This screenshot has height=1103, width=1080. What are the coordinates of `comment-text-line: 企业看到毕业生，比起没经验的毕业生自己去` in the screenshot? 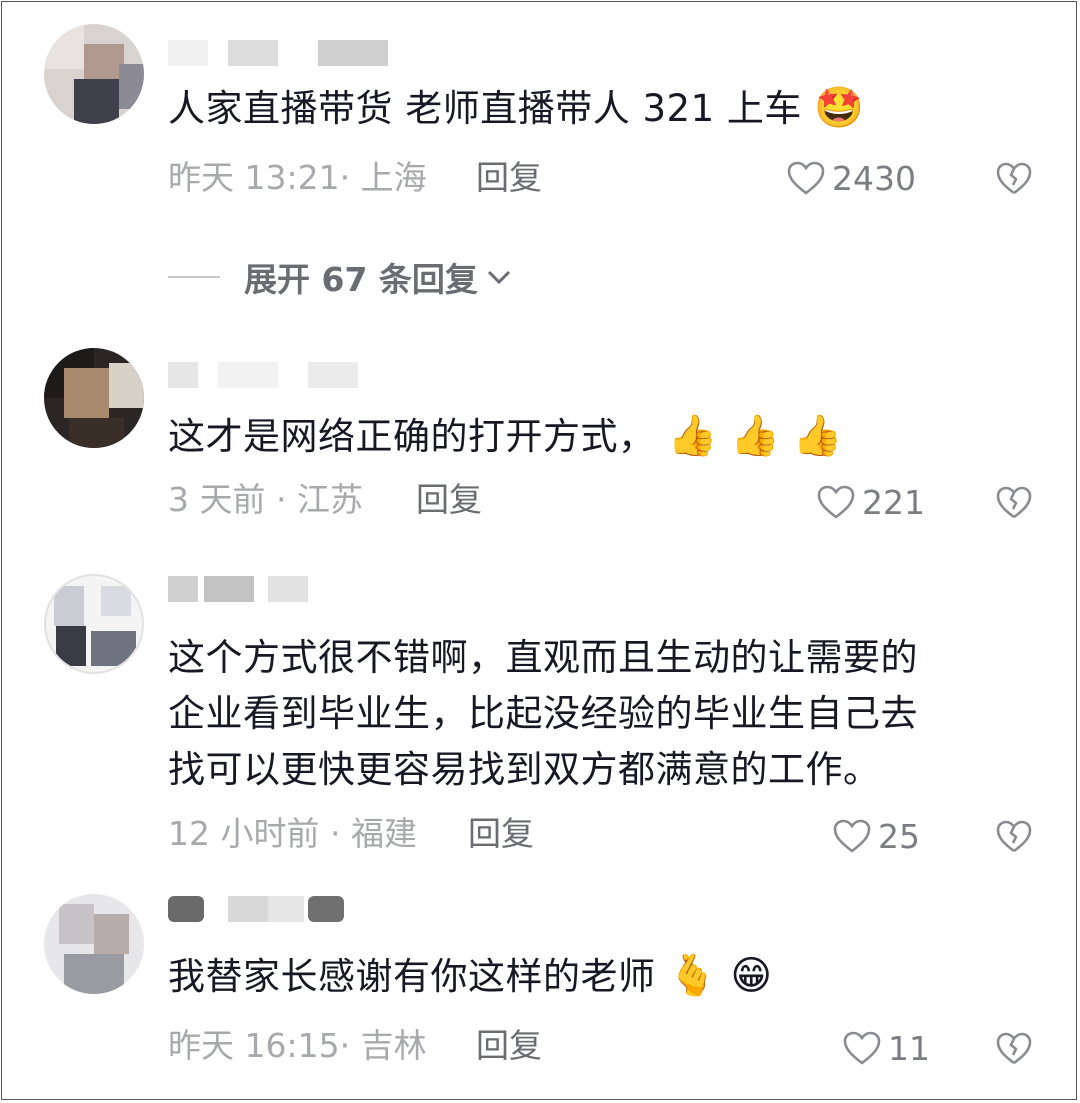 It's located at (543, 713).